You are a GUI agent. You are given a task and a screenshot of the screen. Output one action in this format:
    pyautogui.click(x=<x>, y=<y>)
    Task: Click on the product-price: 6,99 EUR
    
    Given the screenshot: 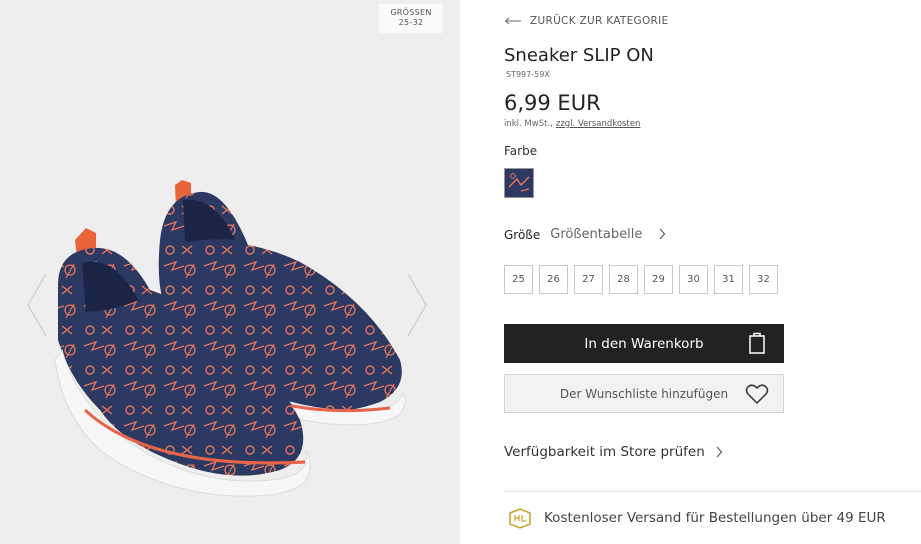 What is the action you would take?
    pyautogui.click(x=552, y=103)
    